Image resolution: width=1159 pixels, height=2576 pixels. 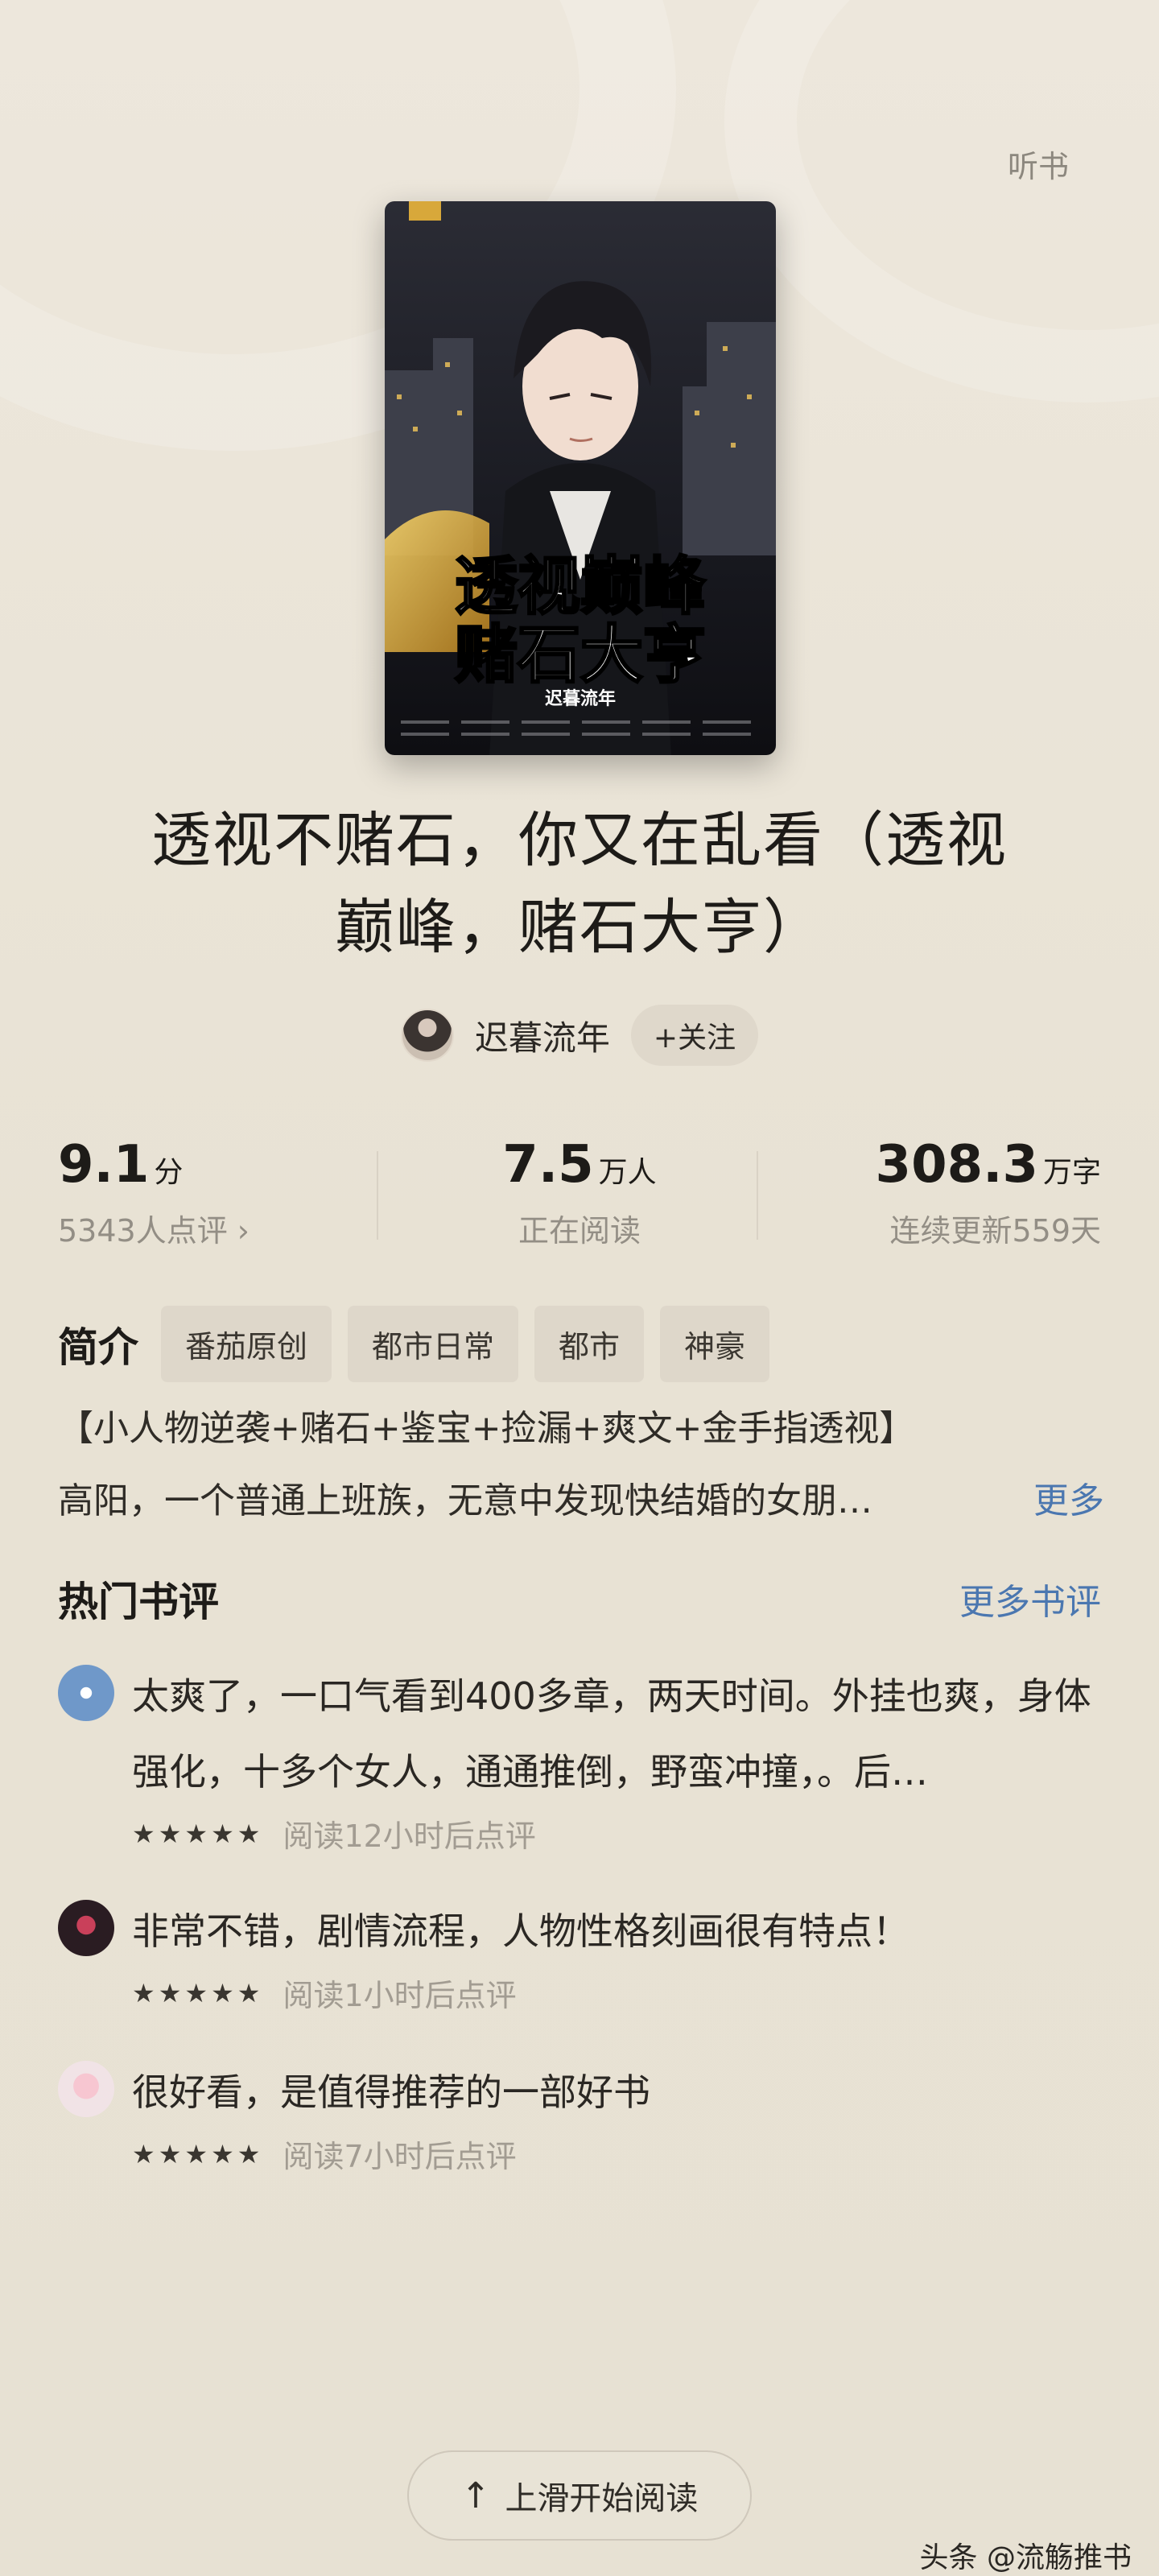 What do you see at coordinates (1038, 164) in the screenshot?
I see `listen-book-button: 听书` at bounding box center [1038, 164].